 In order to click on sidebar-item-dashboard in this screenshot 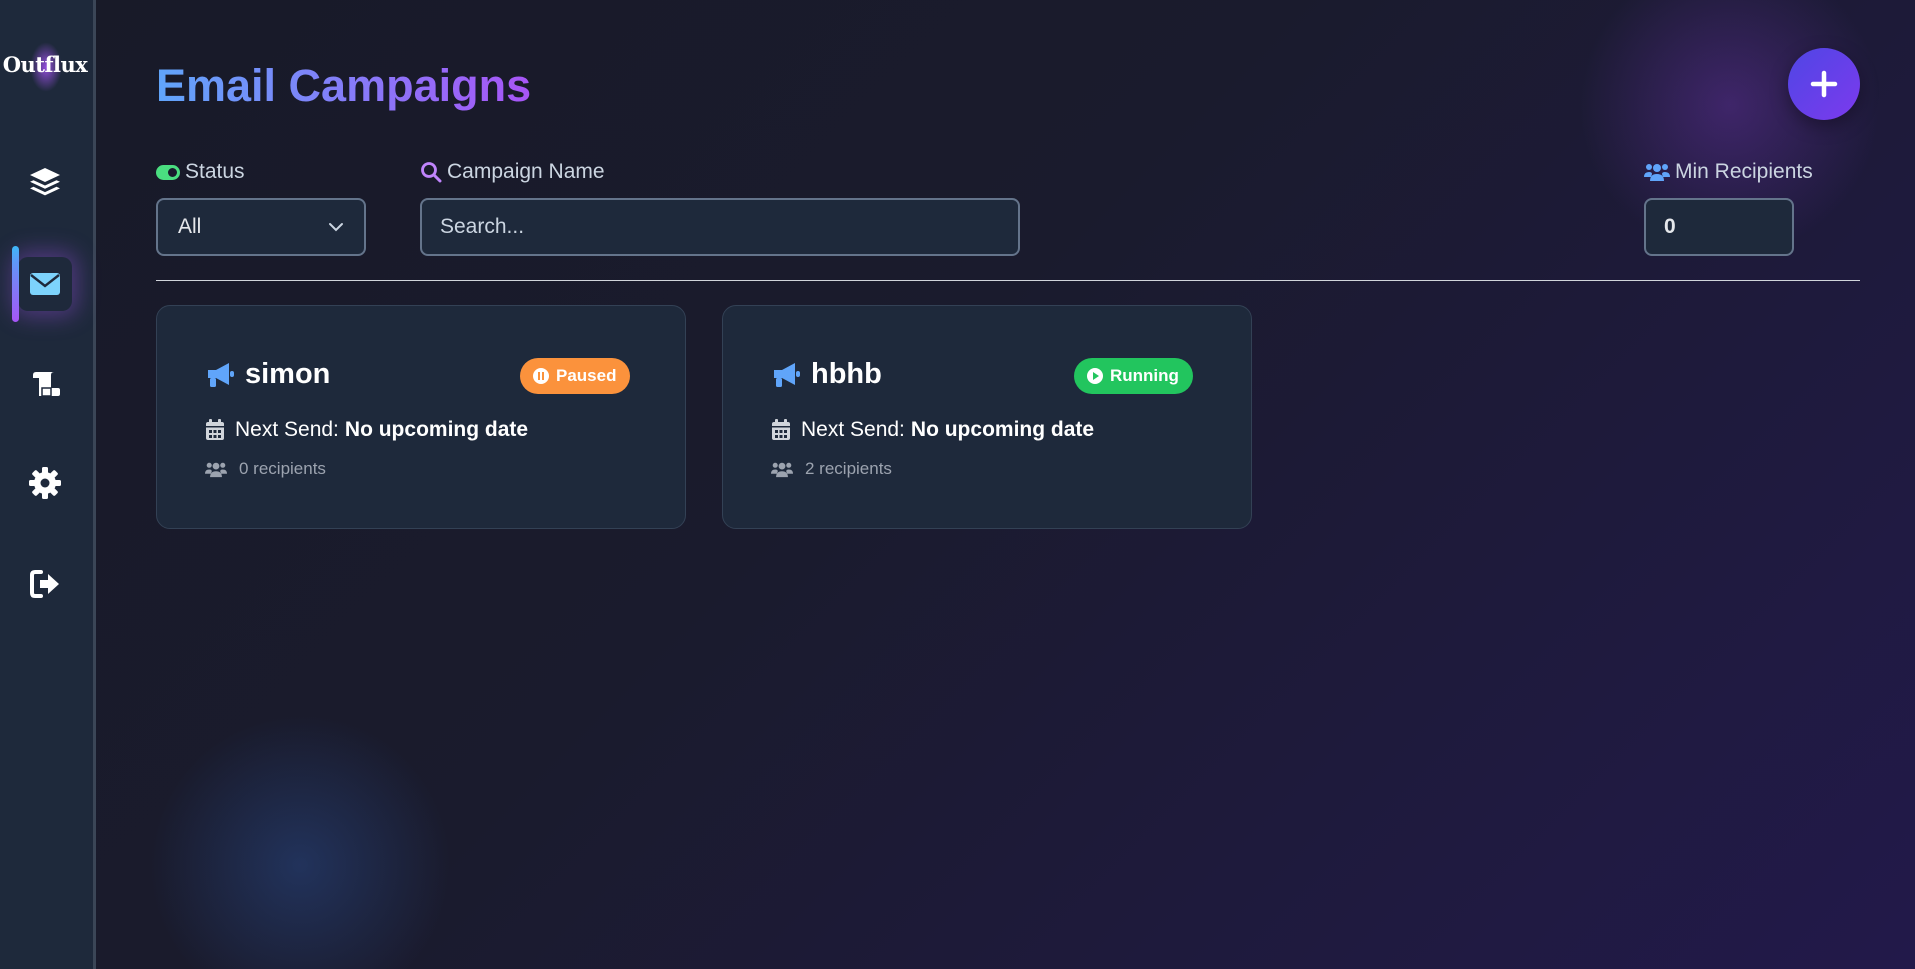, I will do `click(45, 182)`.